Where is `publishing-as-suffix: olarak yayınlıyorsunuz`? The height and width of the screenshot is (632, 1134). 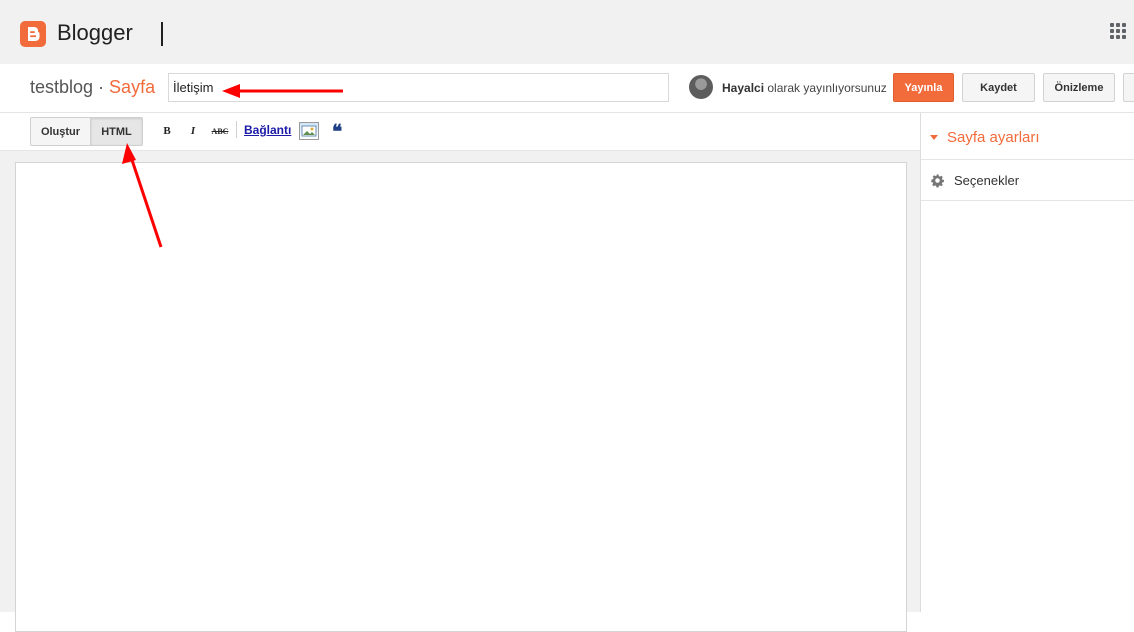
publishing-as-suffix: olarak yayınlıyorsunuz is located at coordinates (827, 88).